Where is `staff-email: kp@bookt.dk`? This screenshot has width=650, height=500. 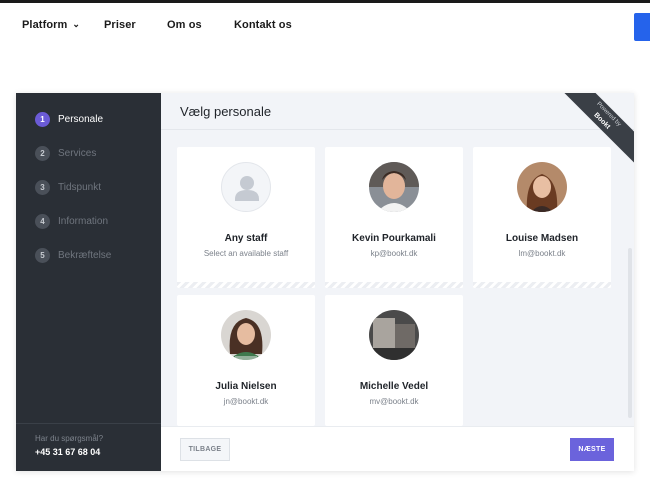
staff-email: kp@bookt.dk is located at coordinates (394, 253).